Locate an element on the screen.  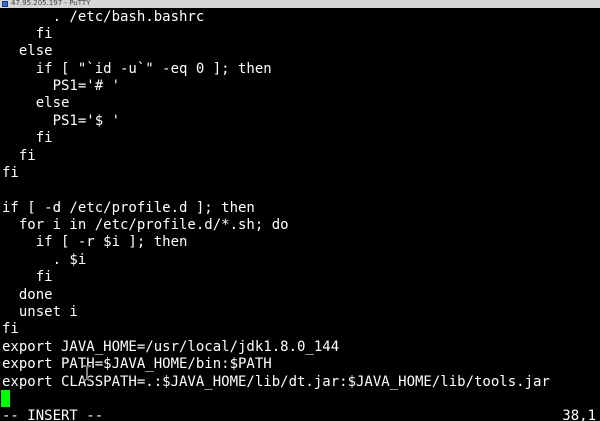
editor-line: for i in /etc/profile.d/*.sh; do is located at coordinates (145, 225).